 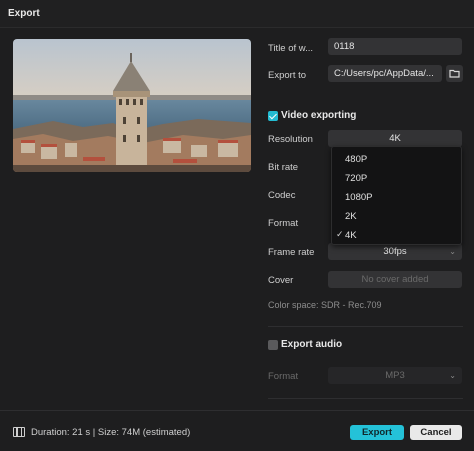 I want to click on audio-section-title: Export audio, so click(x=312, y=344).